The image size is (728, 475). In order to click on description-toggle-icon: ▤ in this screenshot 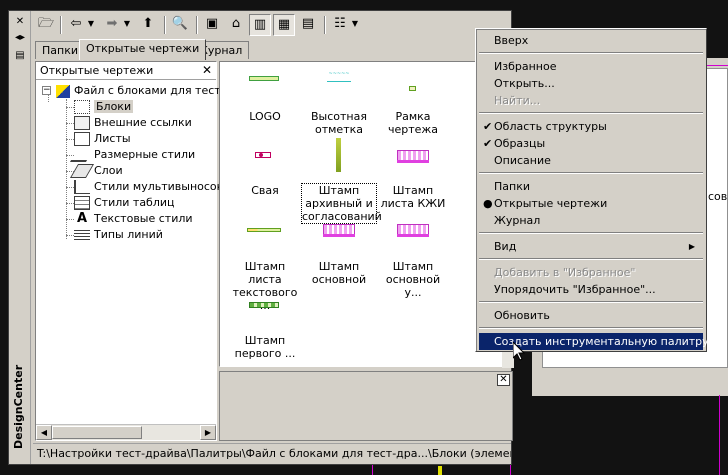, I will do `click(308, 25)`.